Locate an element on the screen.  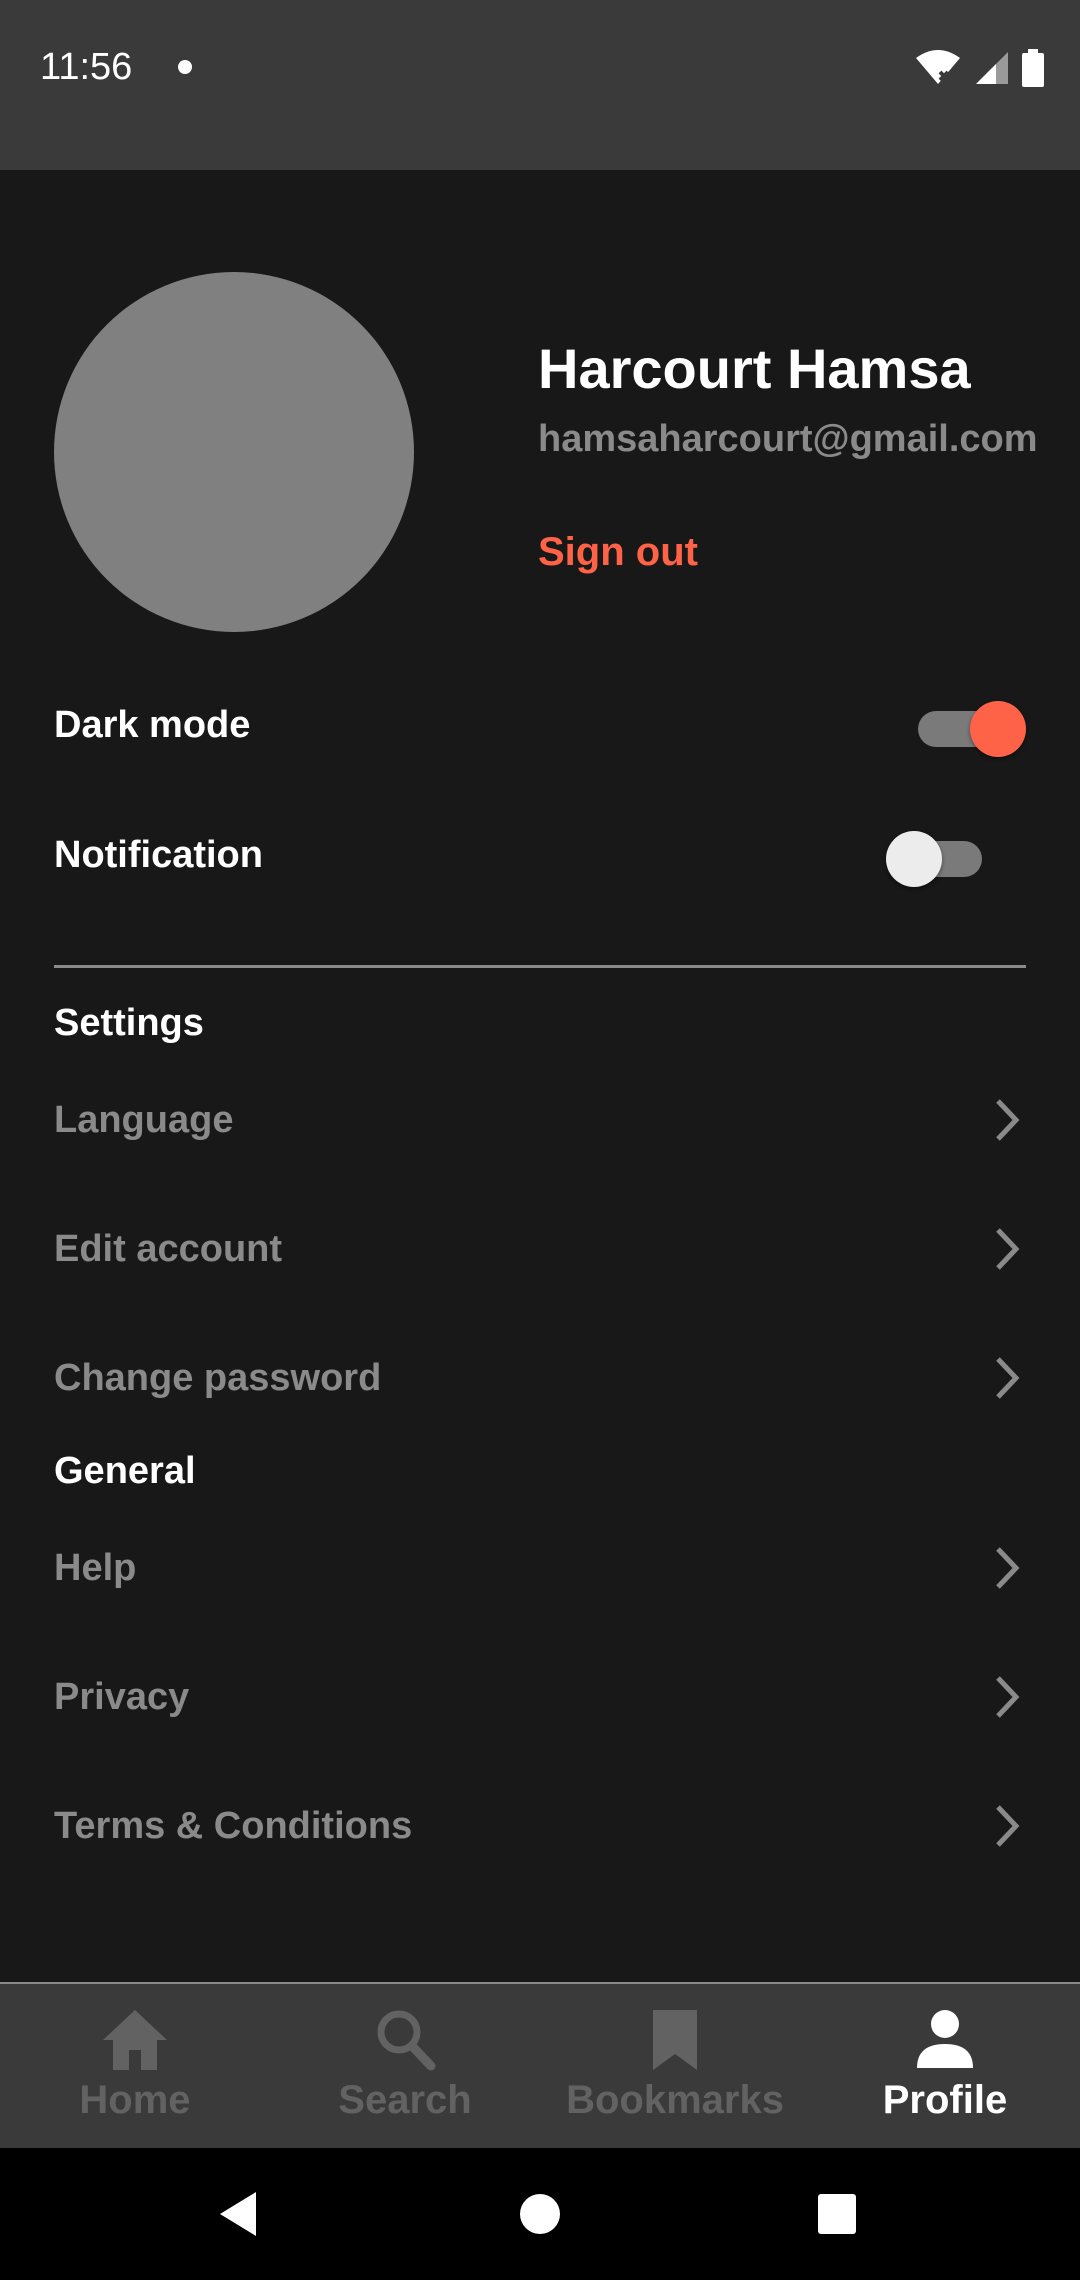
menu-item-privacy: Privacy is located at coordinates (540, 1697).